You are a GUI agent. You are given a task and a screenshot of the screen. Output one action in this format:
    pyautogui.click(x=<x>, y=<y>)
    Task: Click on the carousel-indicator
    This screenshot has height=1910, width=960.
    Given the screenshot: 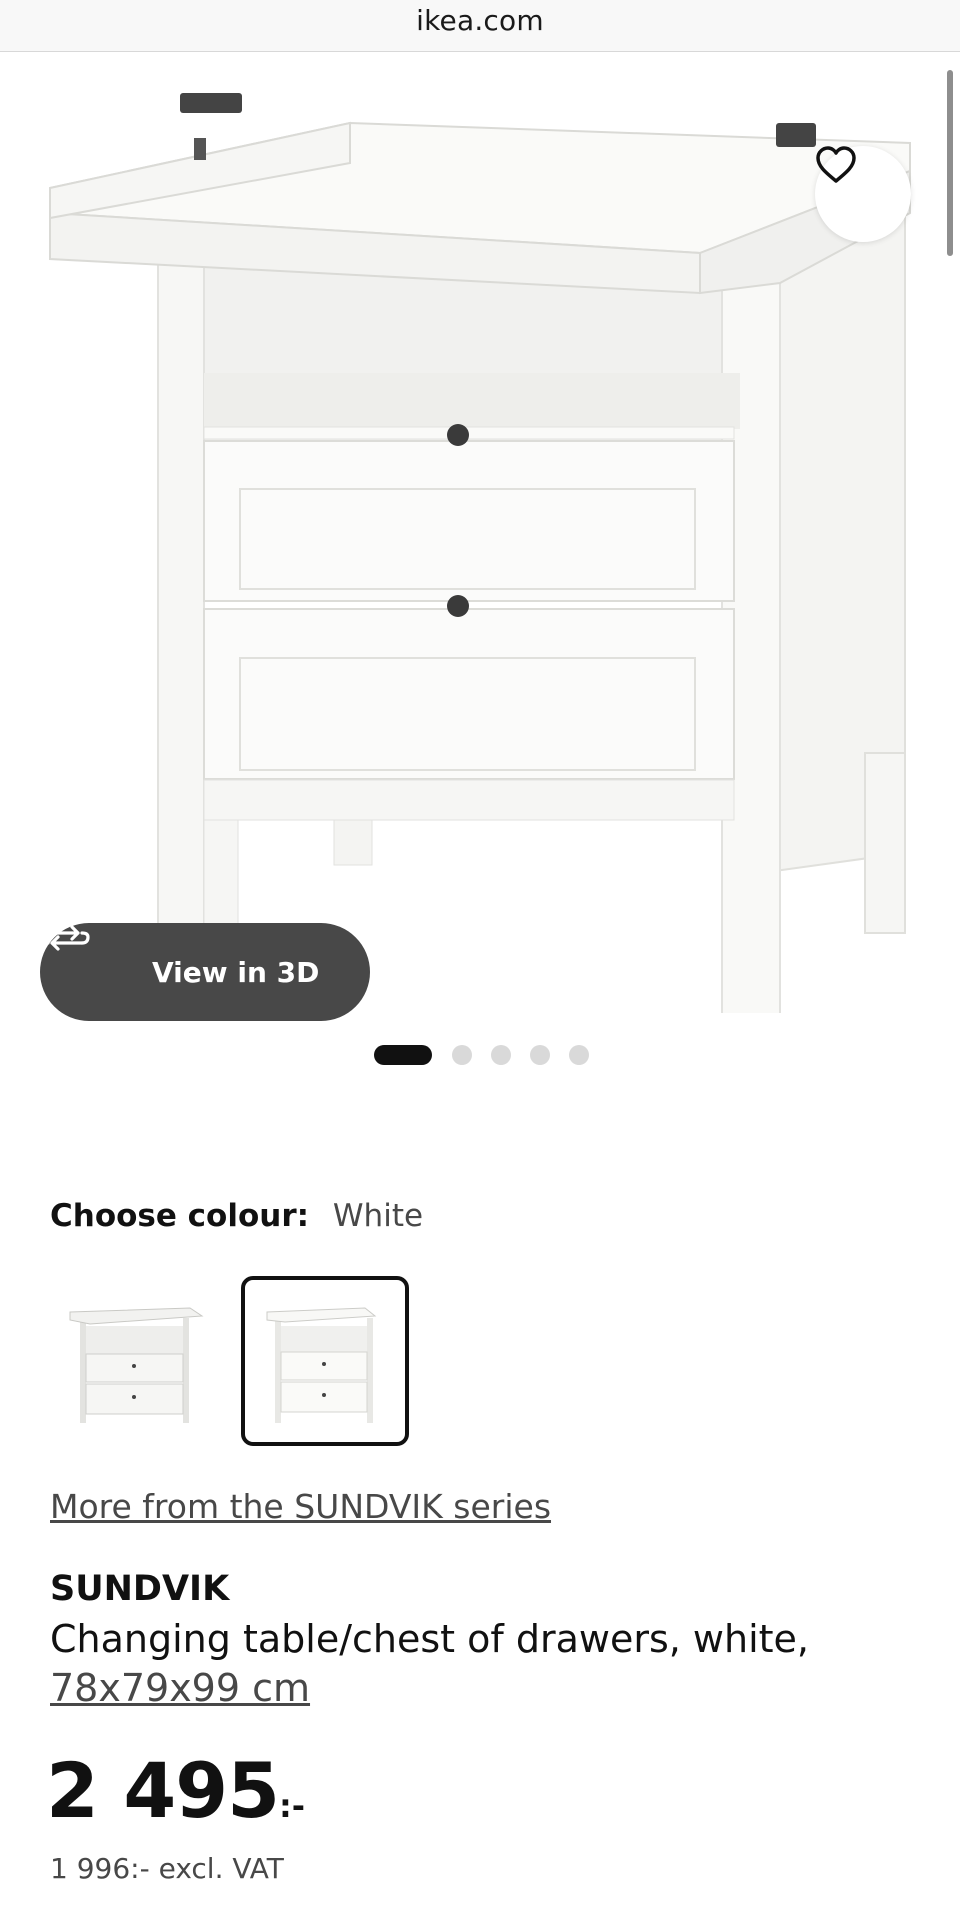 What is the action you would take?
    pyautogui.click(x=491, y=1055)
    